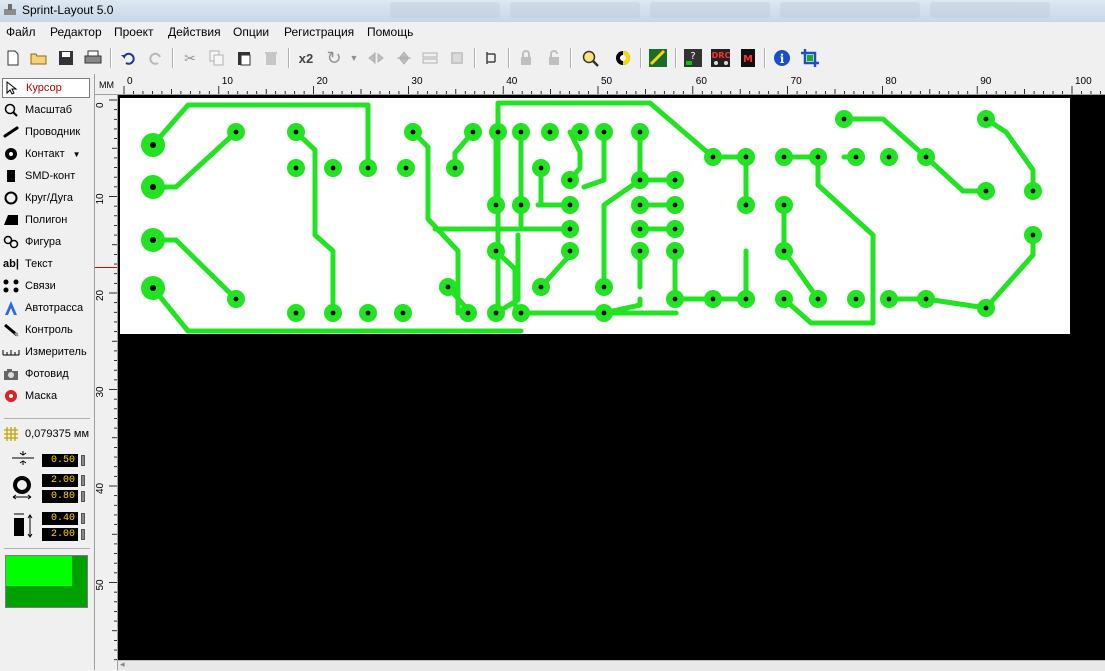 The height and width of the screenshot is (671, 1105). Describe the element at coordinates (13, 58) in the screenshot. I see `new-file-icon` at that location.